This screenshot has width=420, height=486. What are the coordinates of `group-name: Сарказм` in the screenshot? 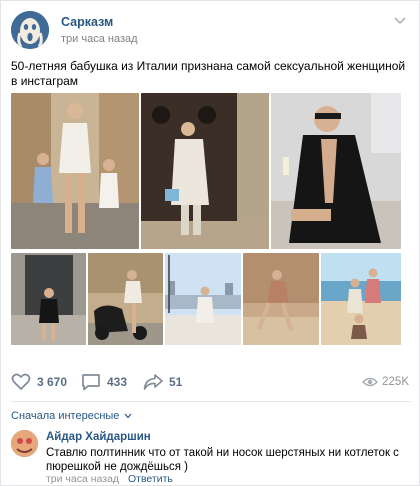 It's located at (87, 22).